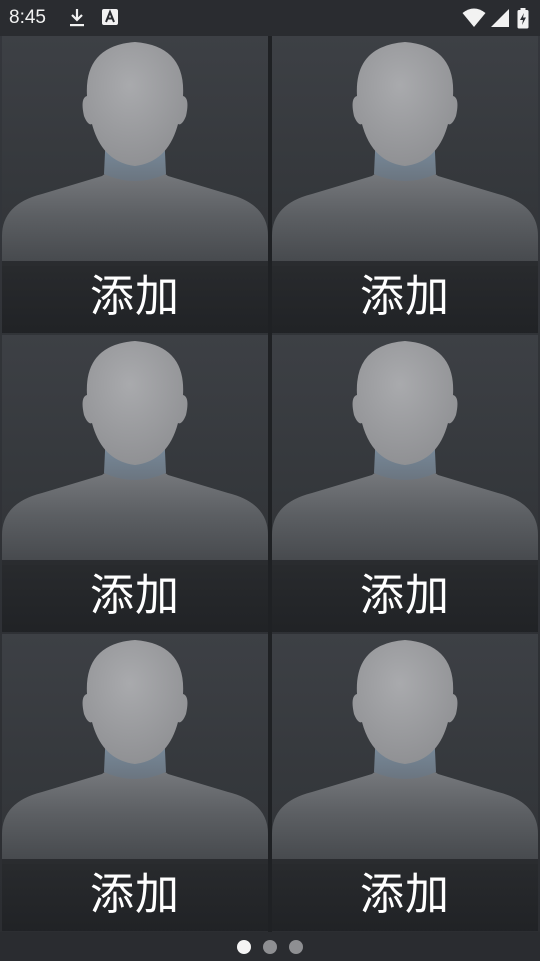 The image size is (540, 961). I want to click on wifi-icon, so click(474, 20).